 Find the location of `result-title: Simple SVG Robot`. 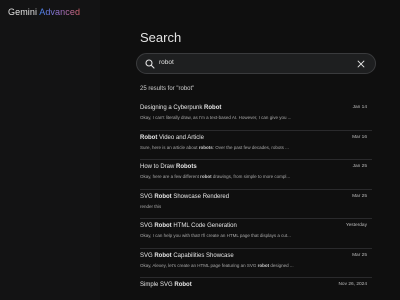

result-title: Simple SVG Robot is located at coordinates (166, 285).